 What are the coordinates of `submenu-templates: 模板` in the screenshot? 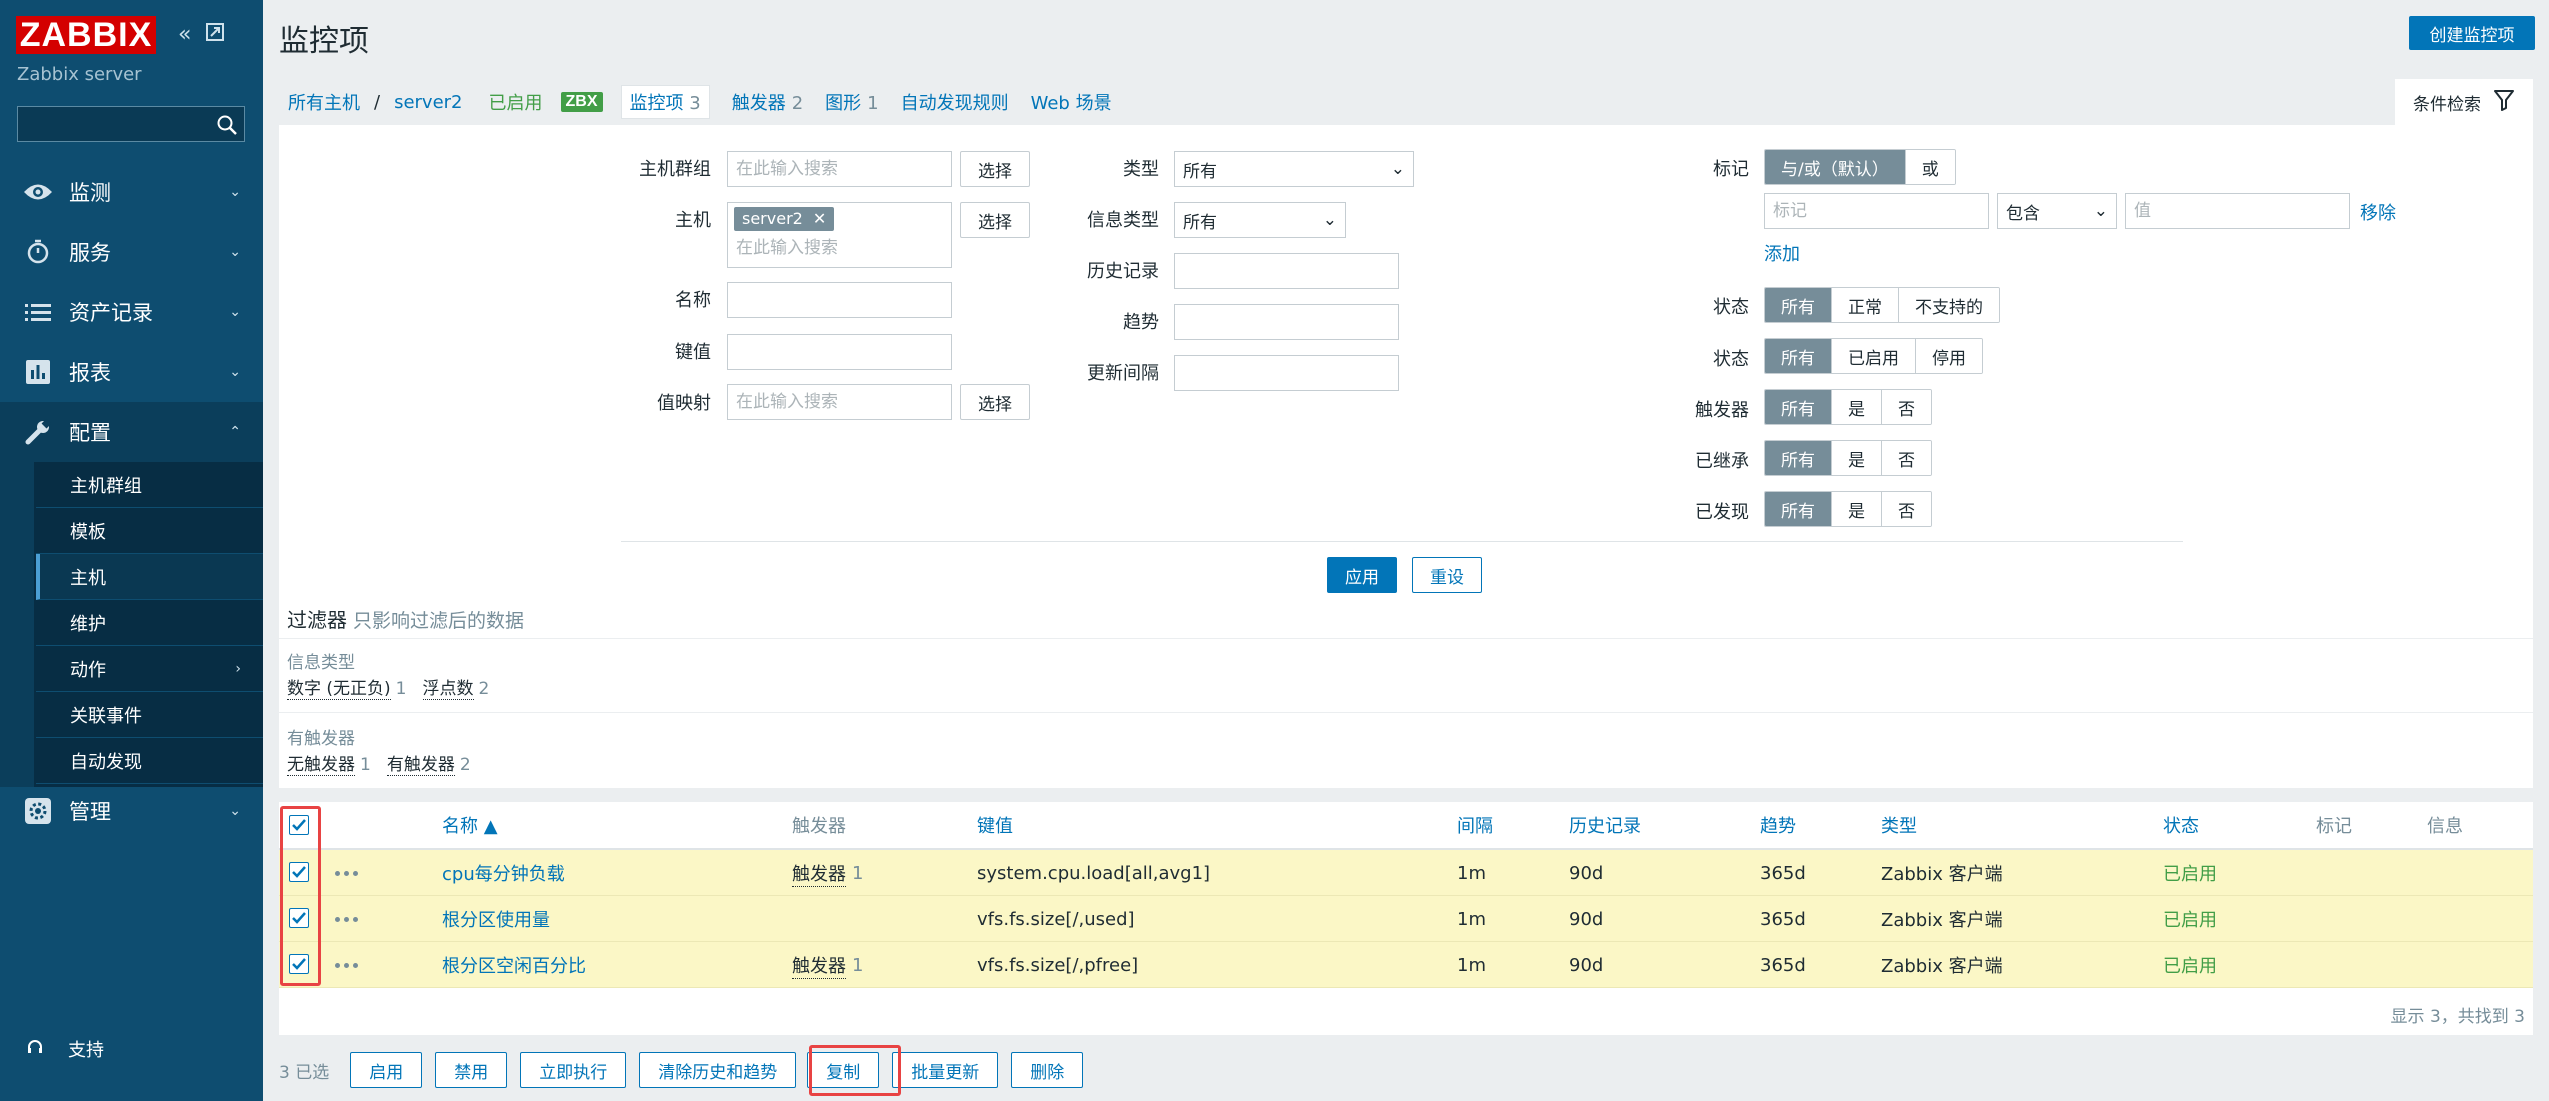 It's located at (149, 531).